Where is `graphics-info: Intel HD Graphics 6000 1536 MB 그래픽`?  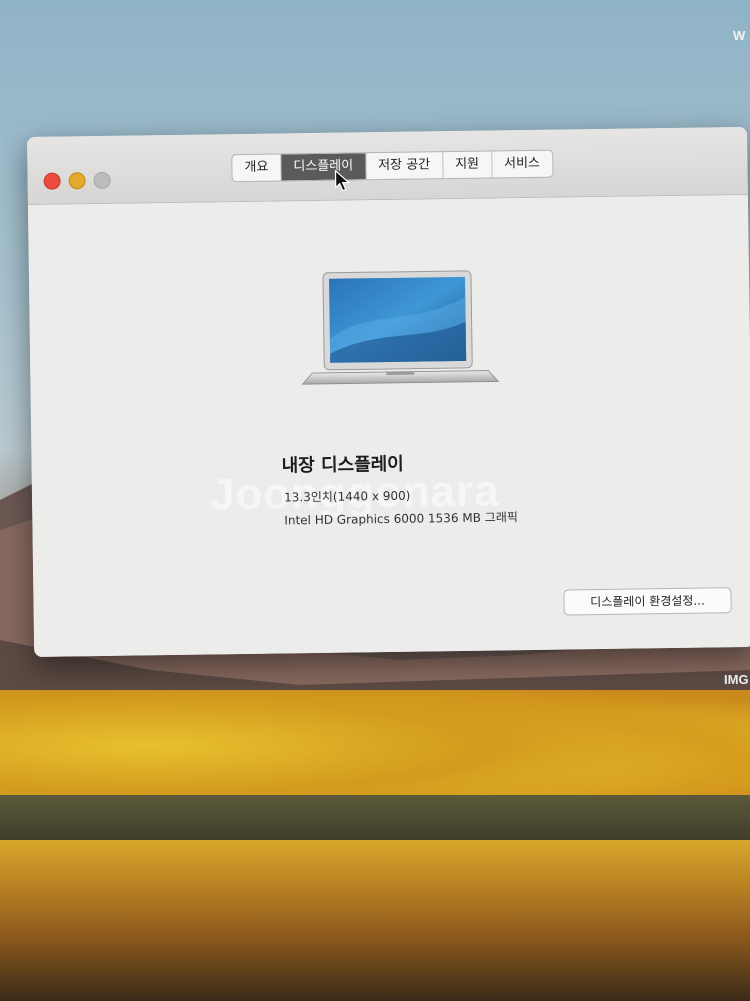 graphics-info: Intel HD Graphics 6000 1536 MB 그래픽 is located at coordinates (401, 519).